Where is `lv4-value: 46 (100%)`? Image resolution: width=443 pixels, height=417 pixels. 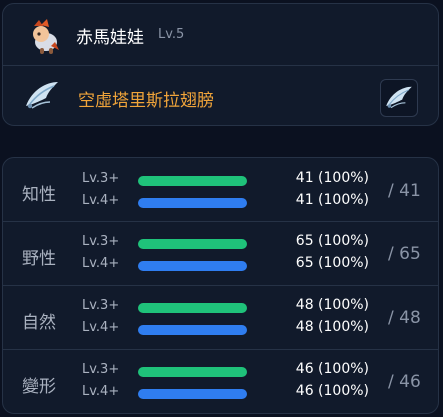
lv4-value: 46 (100%) is located at coordinates (332, 391).